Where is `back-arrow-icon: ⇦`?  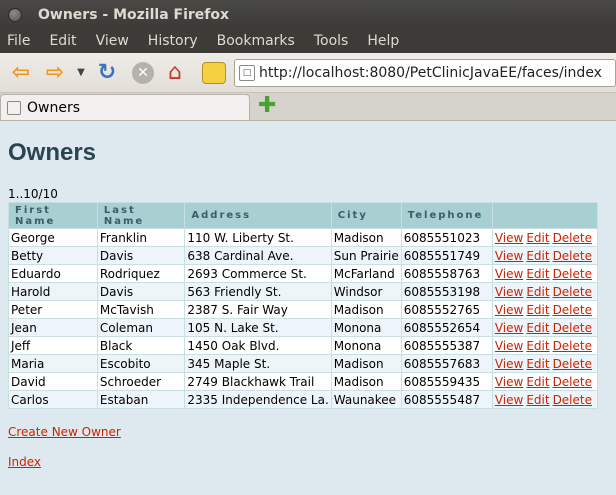 back-arrow-icon: ⇦ is located at coordinates (21, 73).